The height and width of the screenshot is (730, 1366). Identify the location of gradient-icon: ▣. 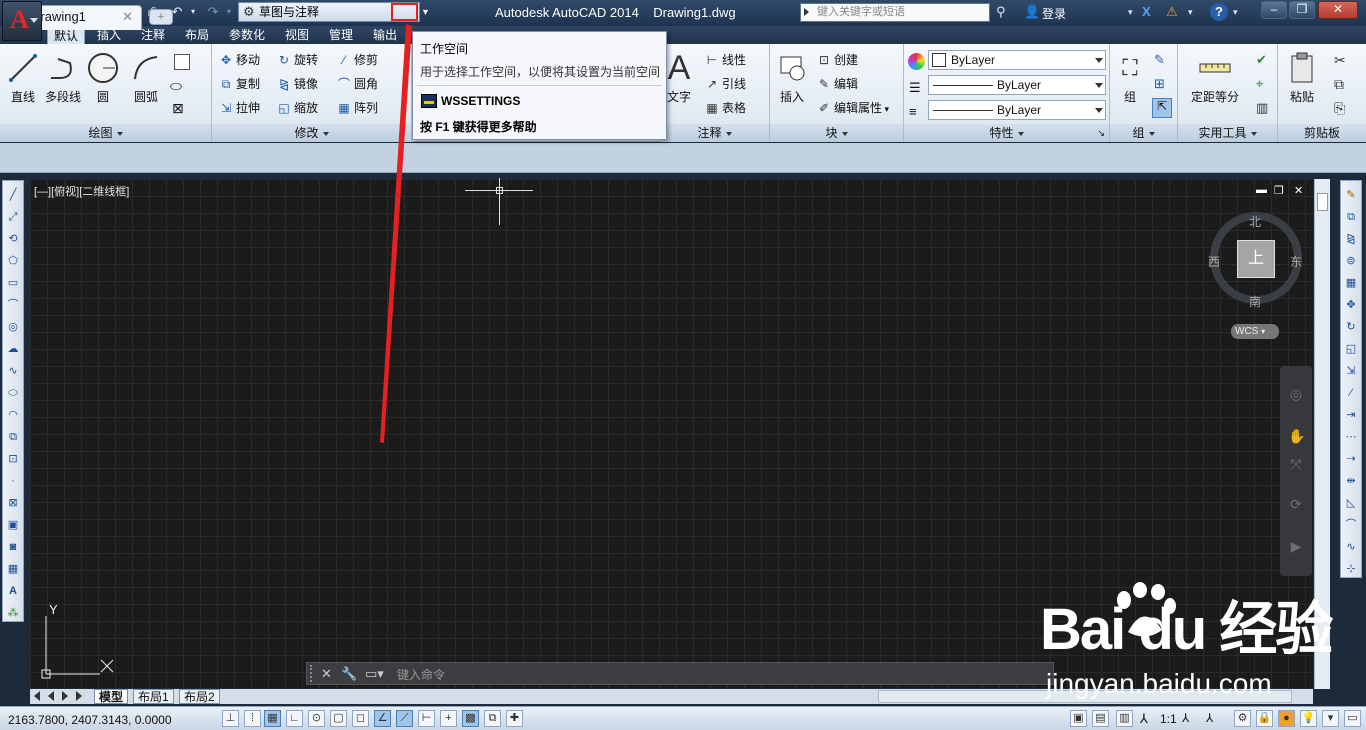
(13, 525).